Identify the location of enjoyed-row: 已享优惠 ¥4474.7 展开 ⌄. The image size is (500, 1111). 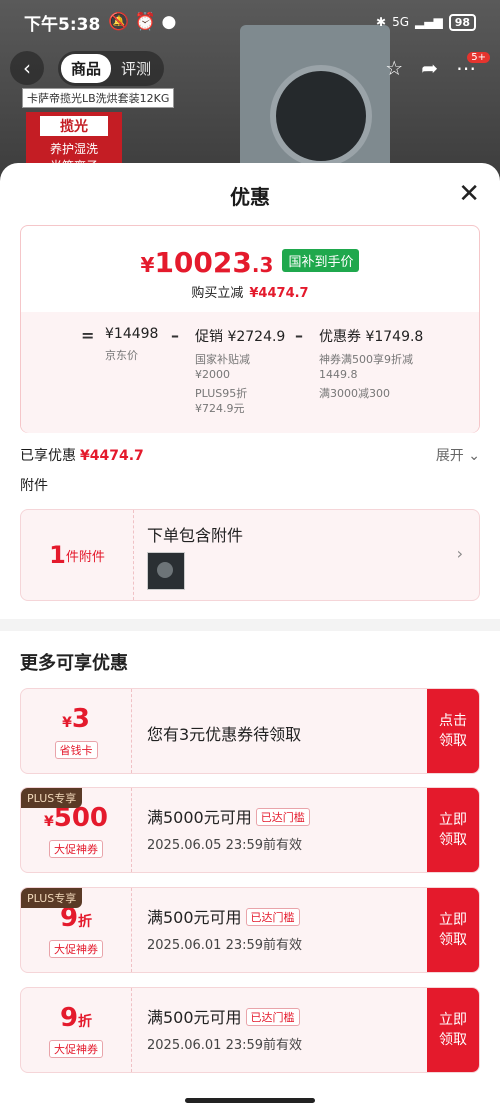
(250, 455).